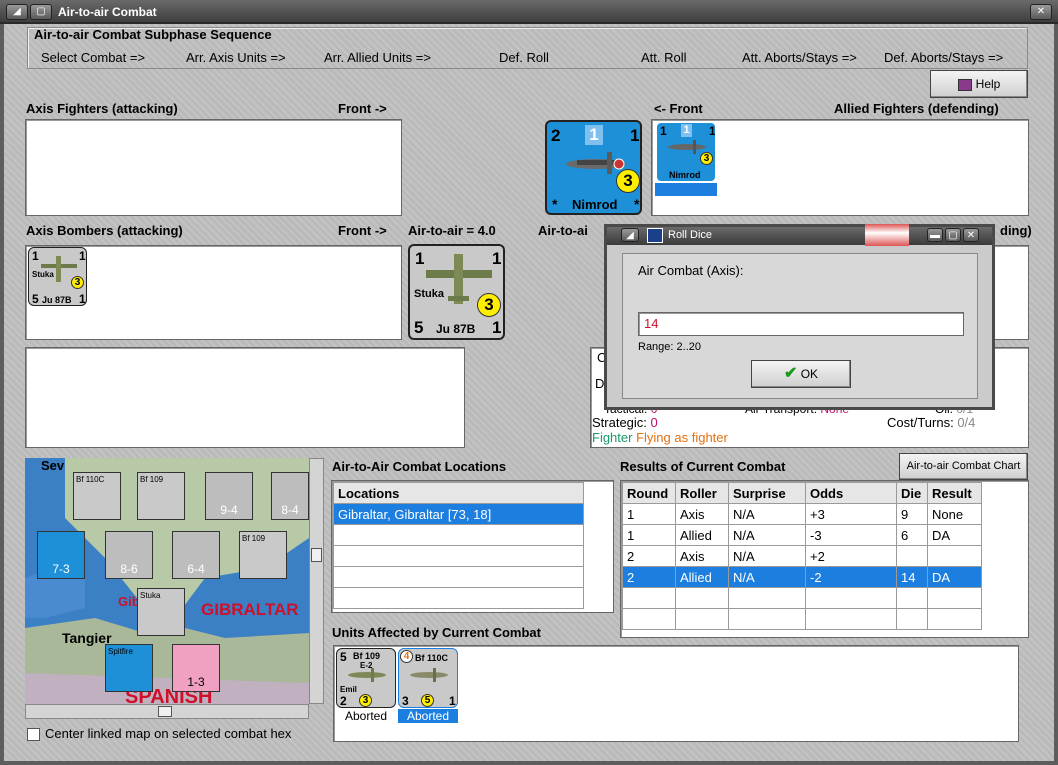 The height and width of the screenshot is (765, 1058). Describe the element at coordinates (367, 675) in the screenshot. I see `affected-bf109-plane-icon` at that location.